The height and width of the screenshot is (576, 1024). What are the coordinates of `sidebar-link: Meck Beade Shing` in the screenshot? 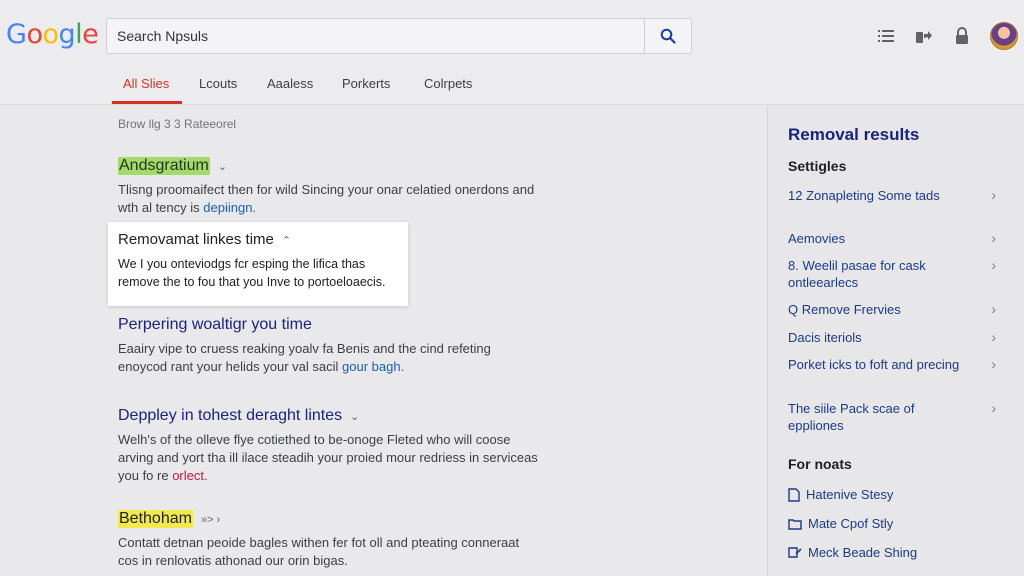 It's located at (852, 552).